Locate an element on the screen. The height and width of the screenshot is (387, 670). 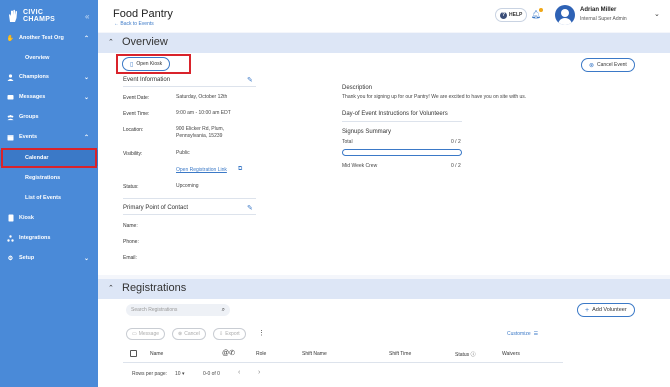
contact-email-label: Email: is located at coordinates (130, 258).